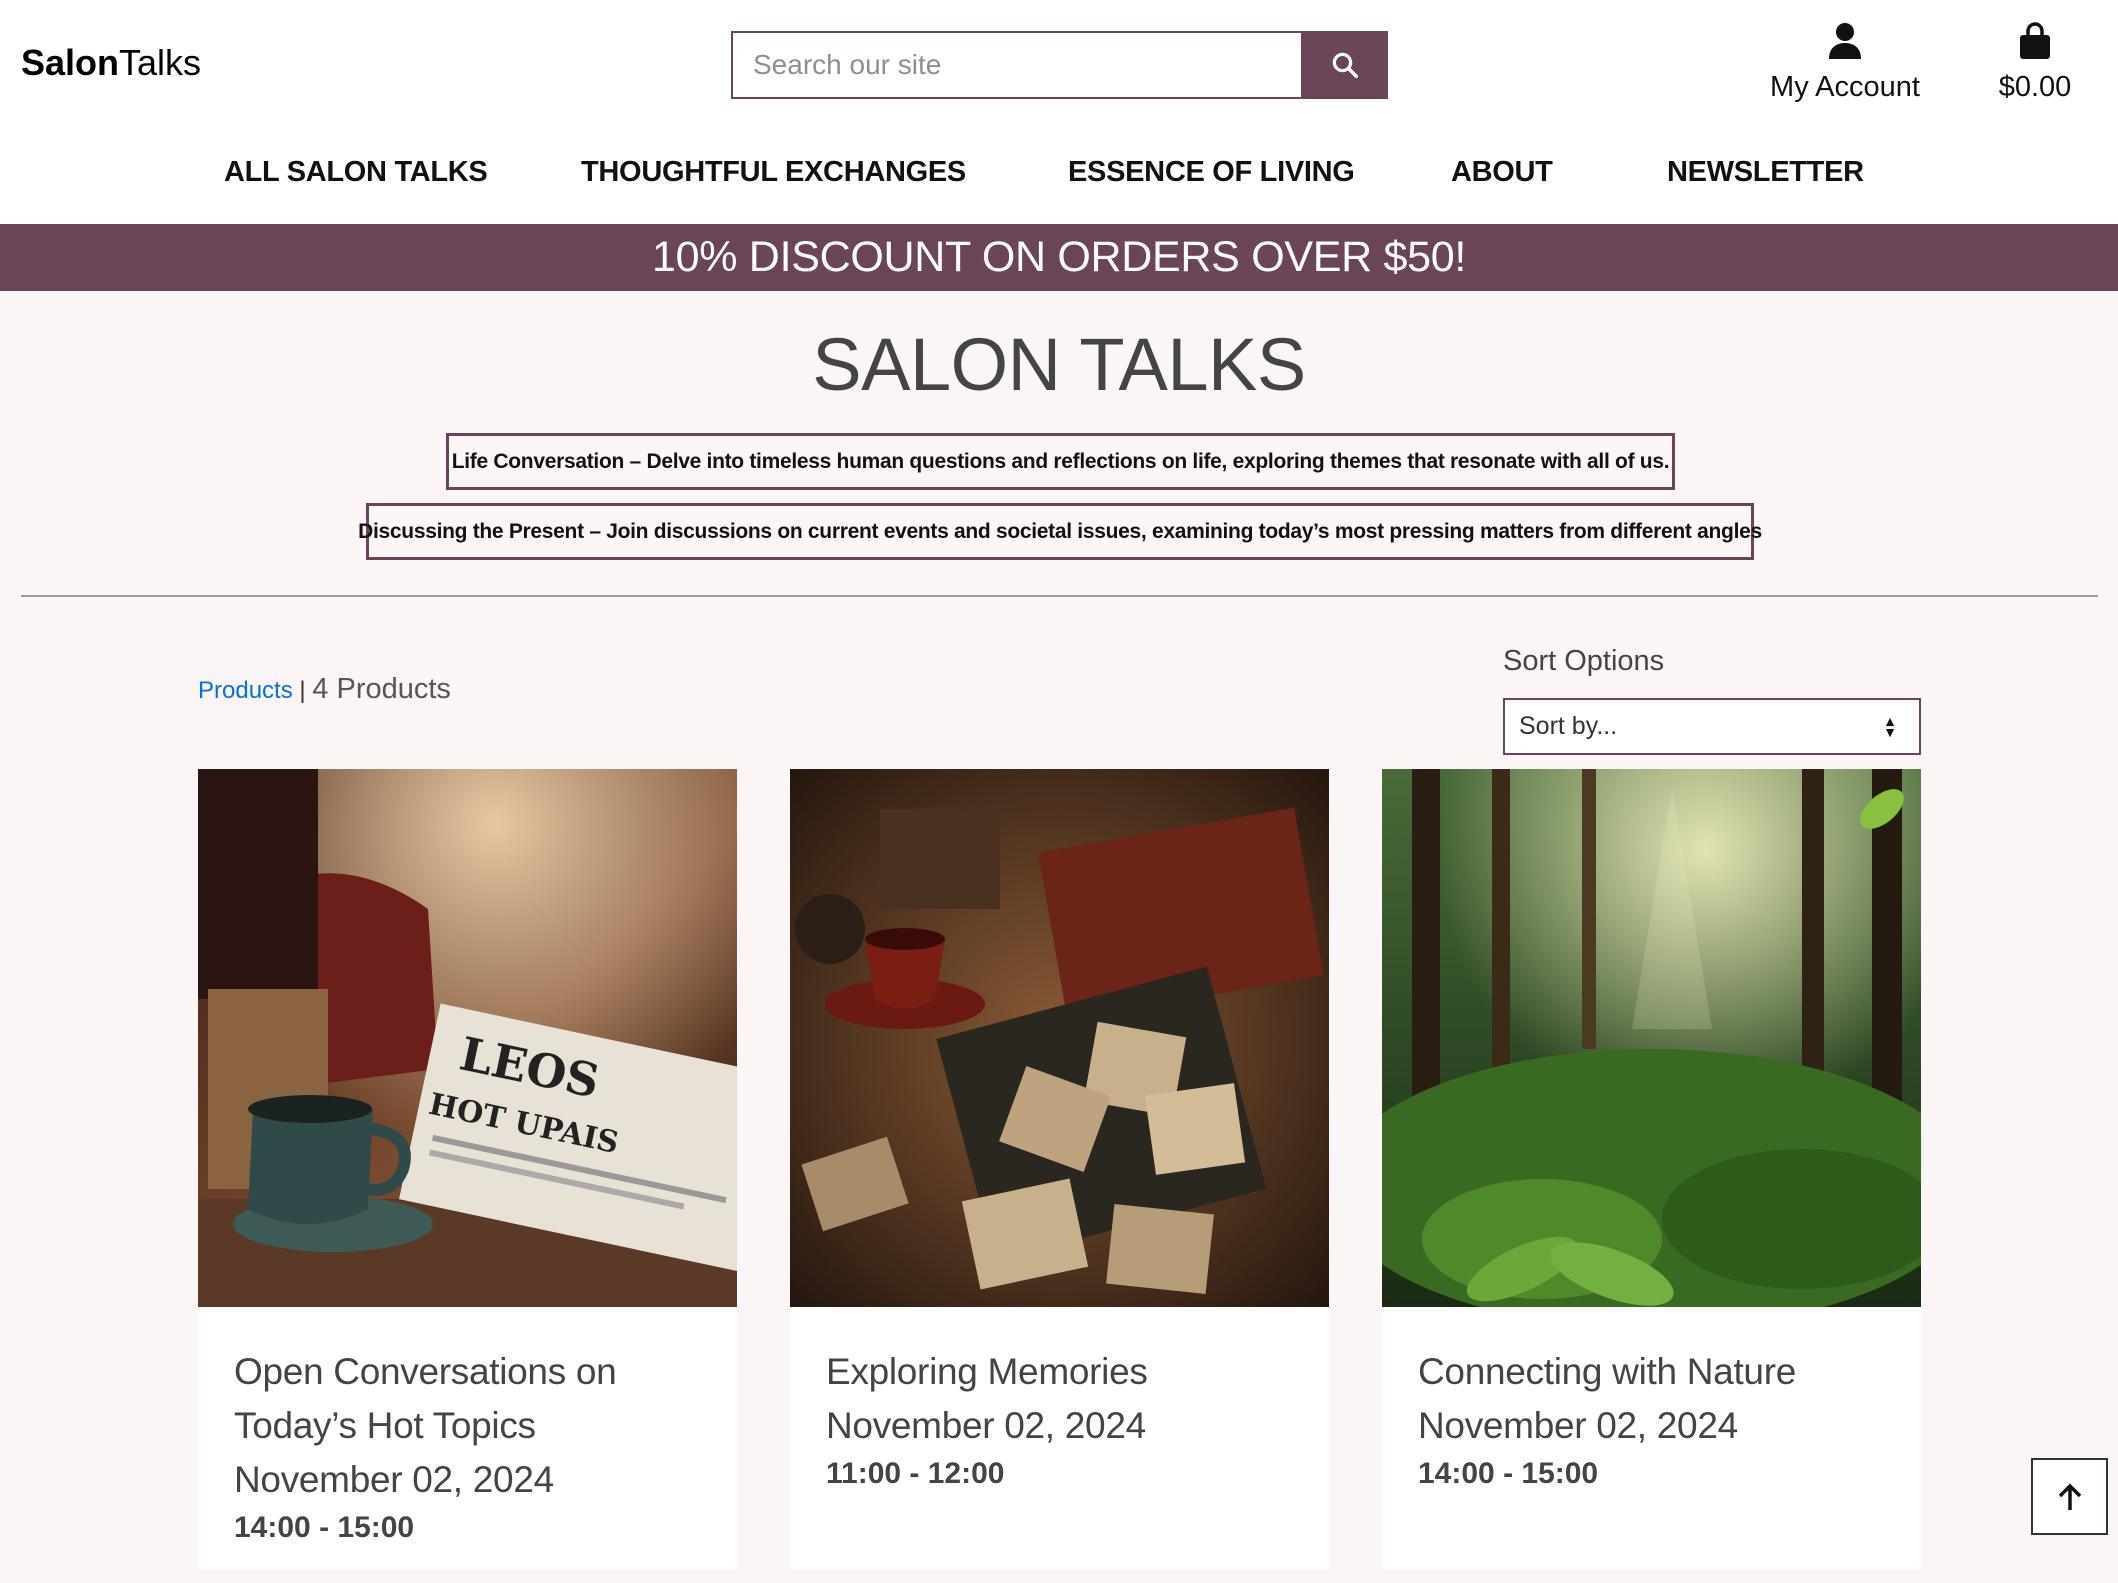 The width and height of the screenshot is (2118, 1583). I want to click on search-input, so click(1016, 65).